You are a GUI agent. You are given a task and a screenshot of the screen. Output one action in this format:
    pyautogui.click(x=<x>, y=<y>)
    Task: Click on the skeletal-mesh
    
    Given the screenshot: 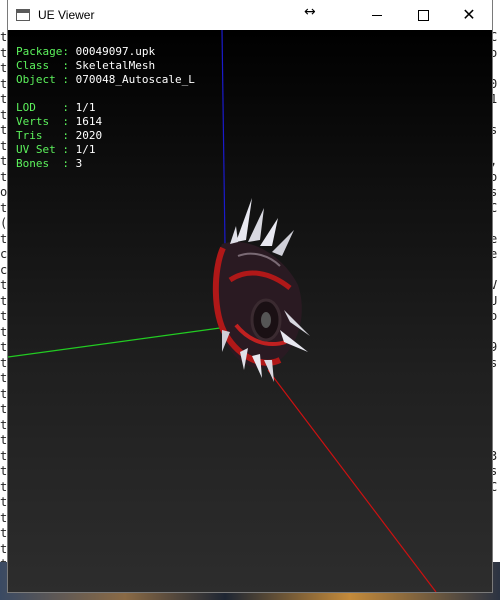 What is the action you would take?
    pyautogui.click(x=261, y=290)
    